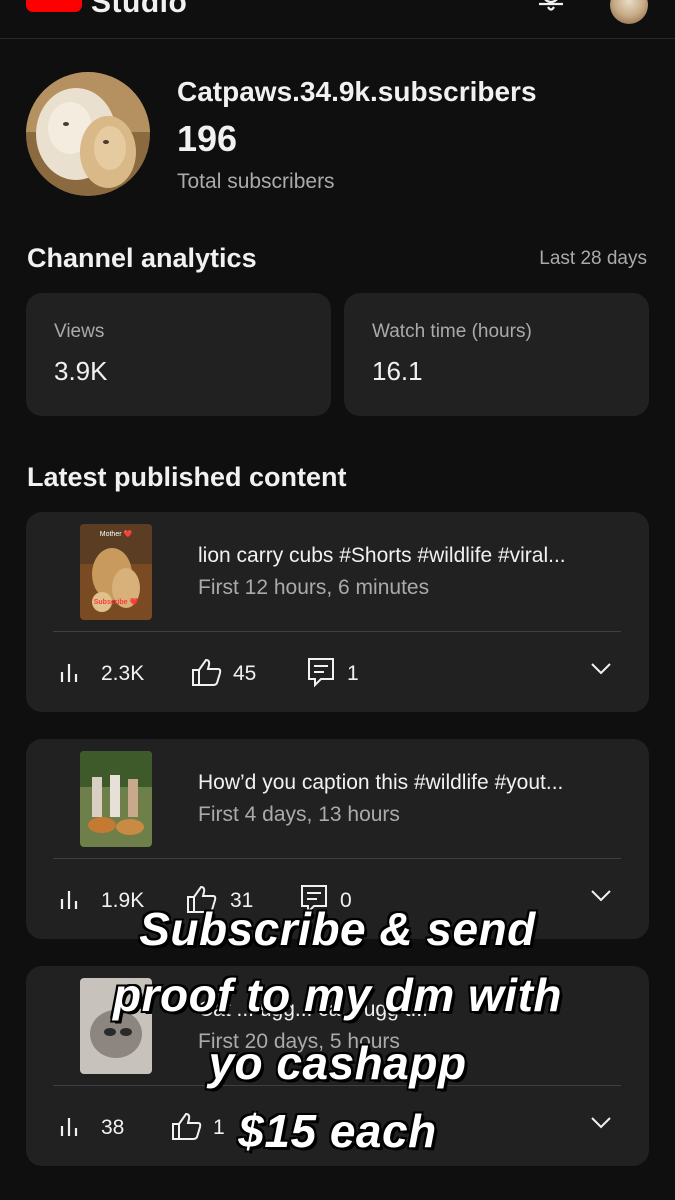 This screenshot has width=675, height=1200. I want to click on overlay-caption-line: Subscribe & send, so click(337, 929).